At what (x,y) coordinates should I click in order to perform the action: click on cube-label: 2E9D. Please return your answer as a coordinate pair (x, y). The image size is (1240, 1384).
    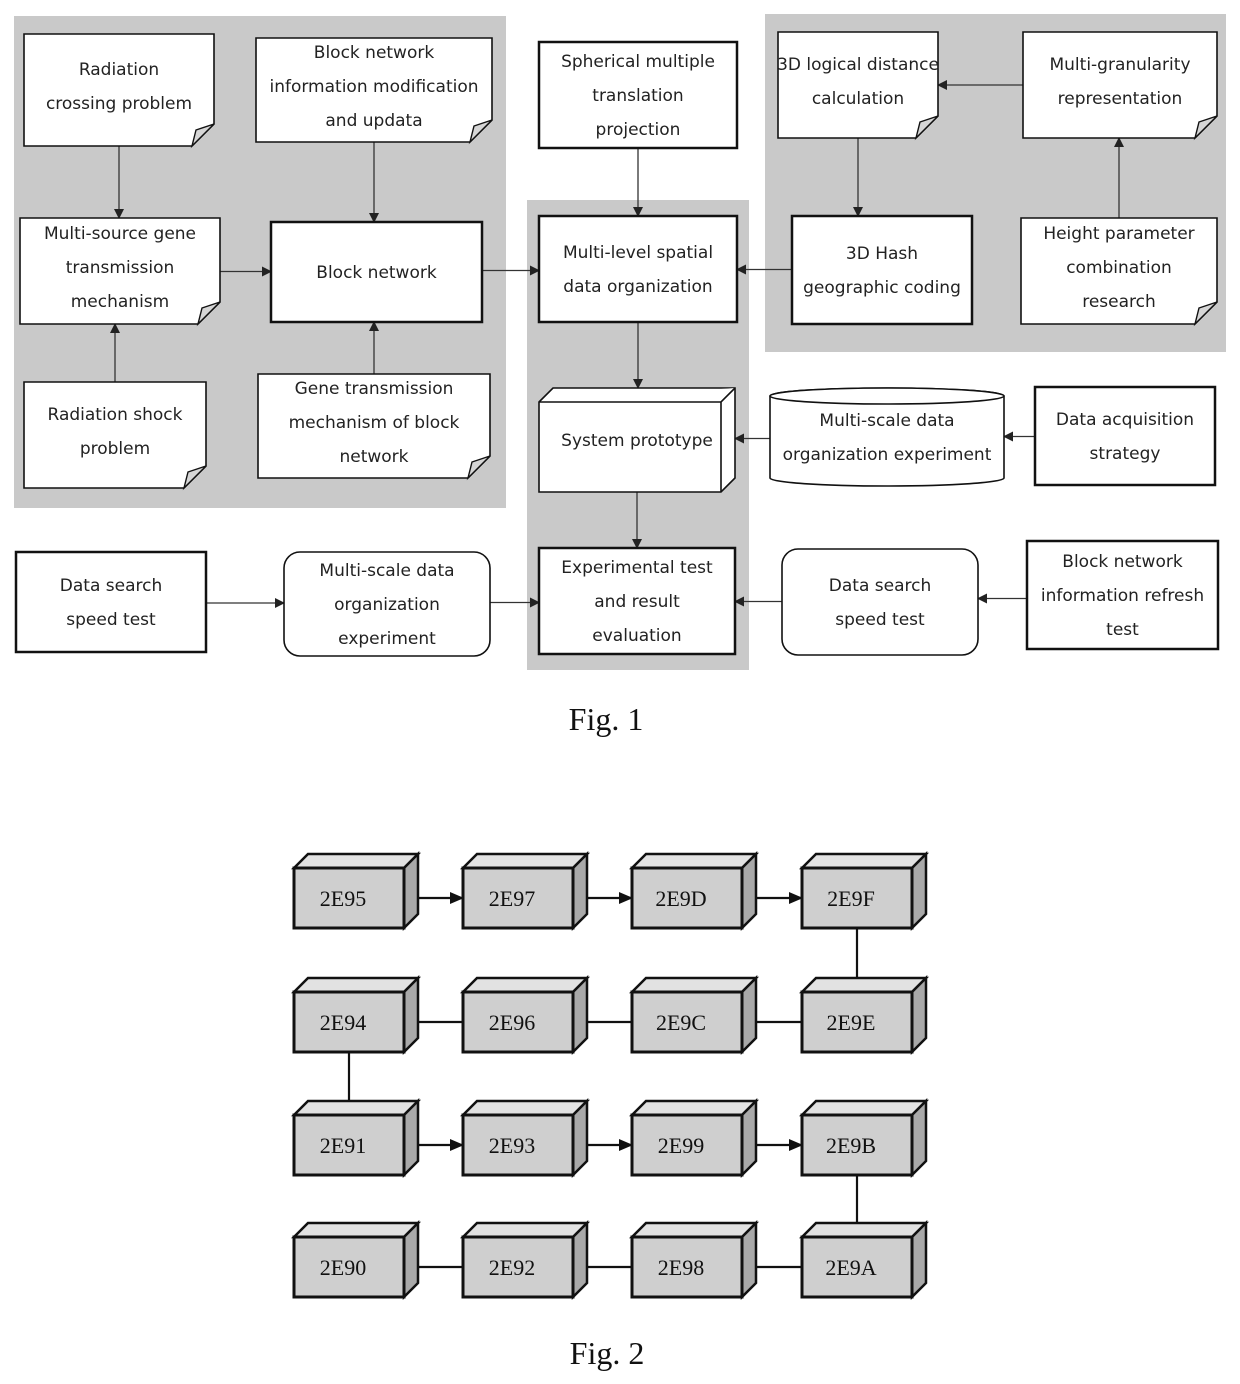
    Looking at the image, I should click on (680, 898).